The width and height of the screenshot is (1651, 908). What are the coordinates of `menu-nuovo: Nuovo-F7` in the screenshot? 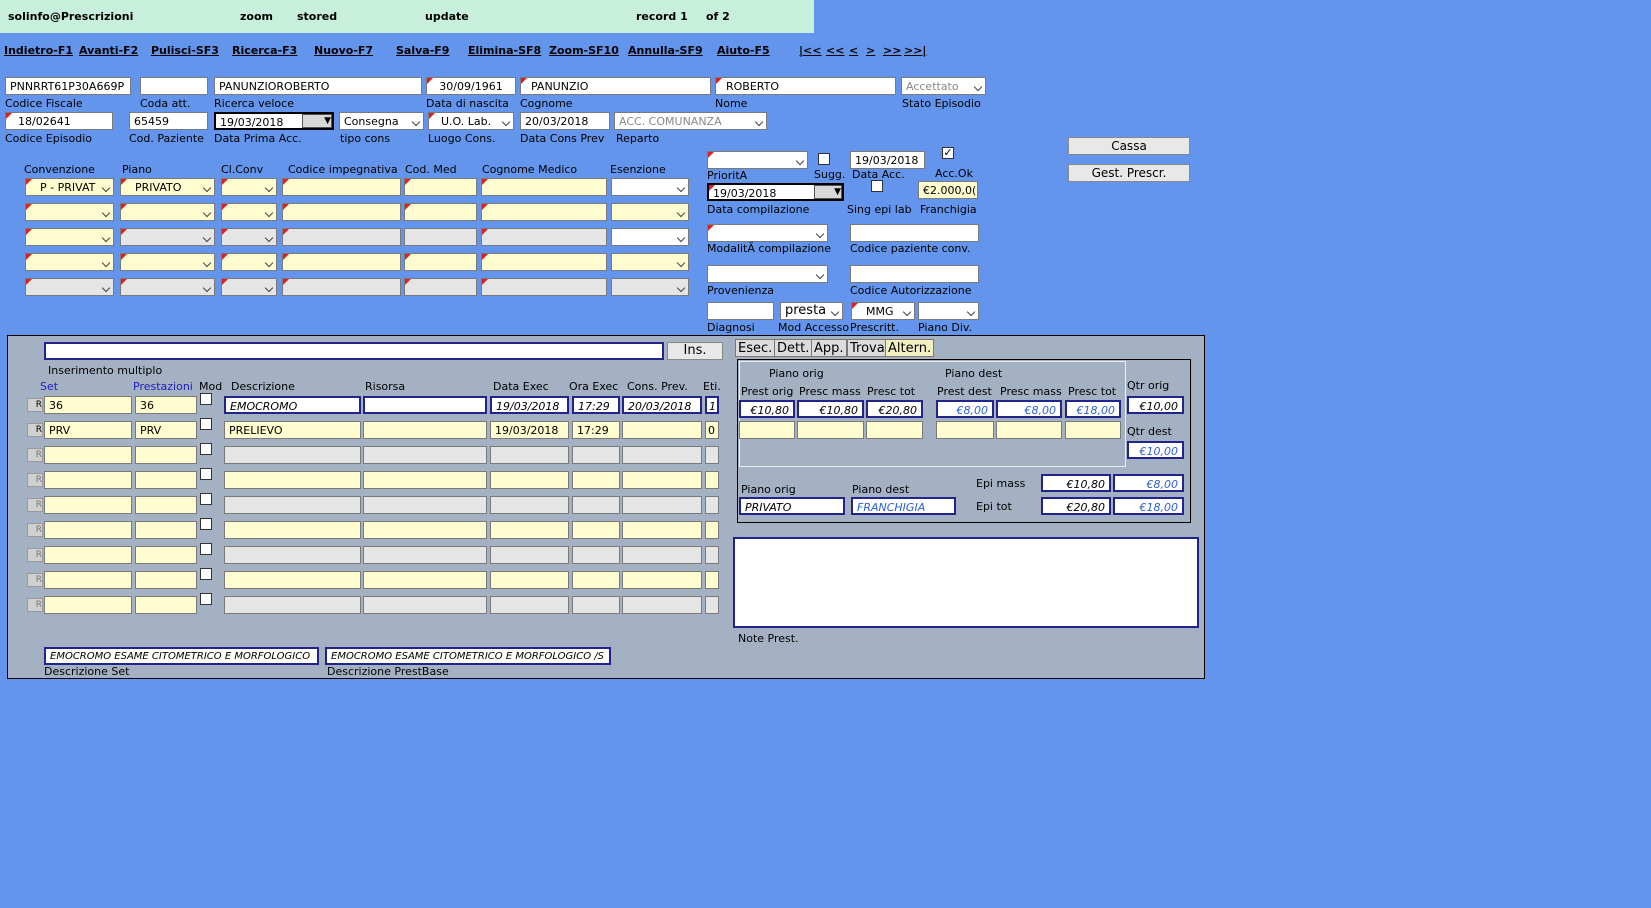 It's located at (343, 50).